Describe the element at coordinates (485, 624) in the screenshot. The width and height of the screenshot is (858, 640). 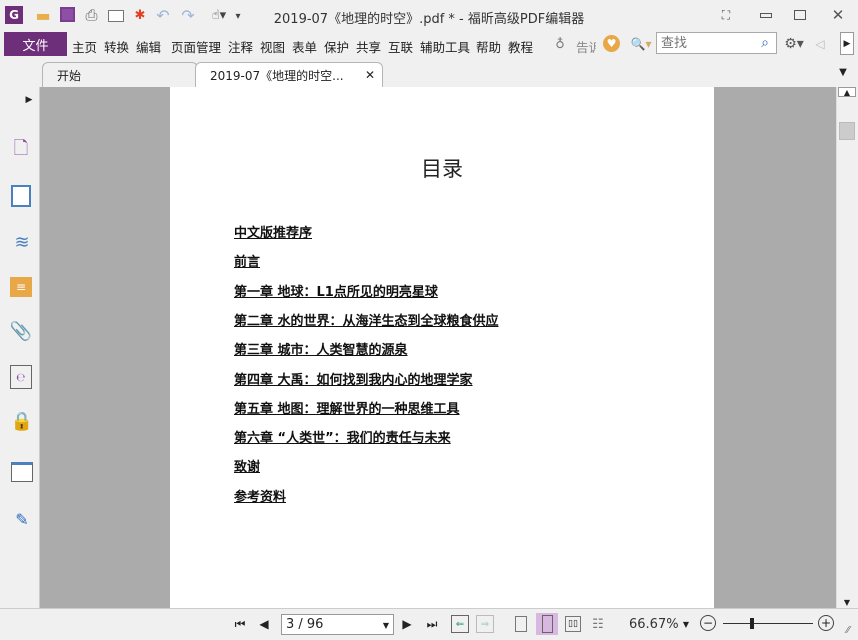
I see `next-view-icon: ⇒` at that location.